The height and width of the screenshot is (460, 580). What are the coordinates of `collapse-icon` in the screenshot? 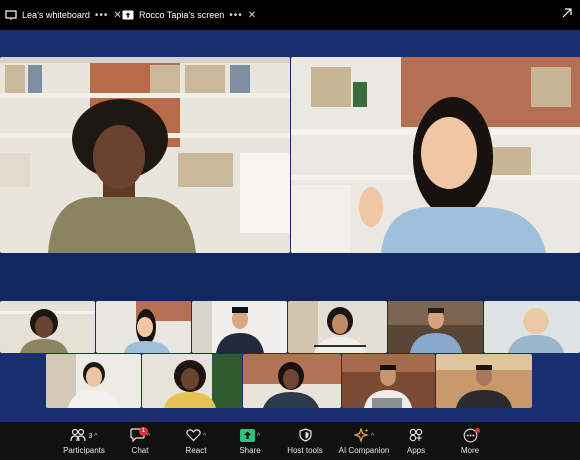 It's located at (567, 13).